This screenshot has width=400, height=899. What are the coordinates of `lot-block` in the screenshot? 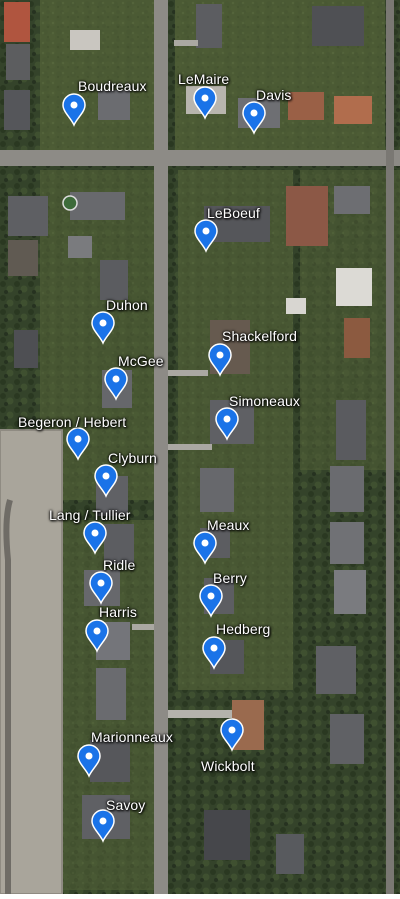 It's located at (99, 75).